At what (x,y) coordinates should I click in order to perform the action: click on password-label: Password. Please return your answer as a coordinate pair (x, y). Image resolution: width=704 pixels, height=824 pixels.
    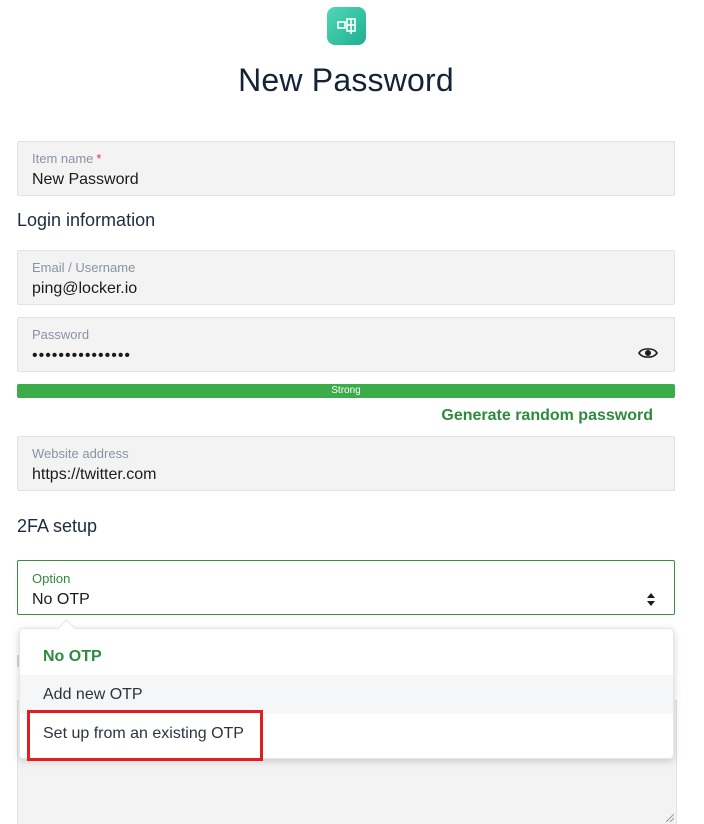
    Looking at the image, I should click on (61, 334).